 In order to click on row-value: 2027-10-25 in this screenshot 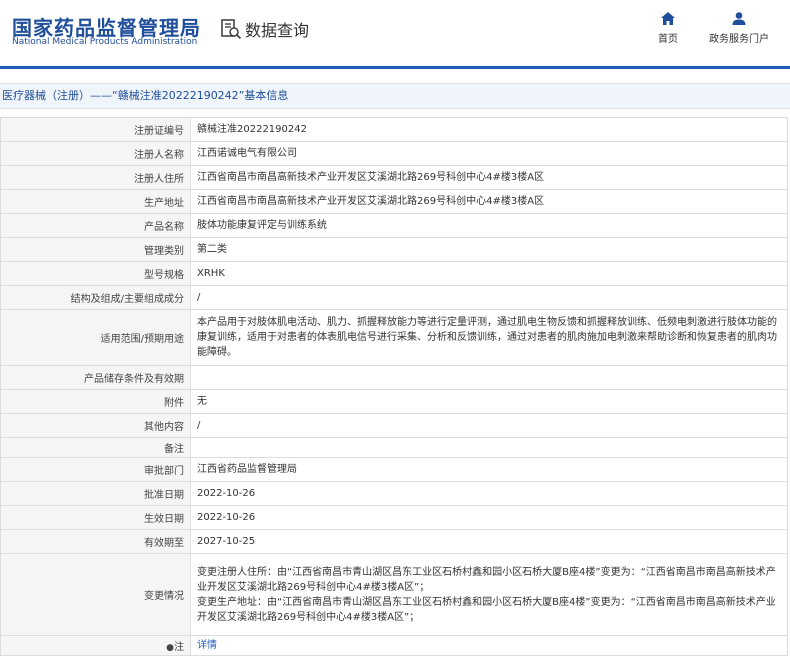, I will do `click(489, 541)`.